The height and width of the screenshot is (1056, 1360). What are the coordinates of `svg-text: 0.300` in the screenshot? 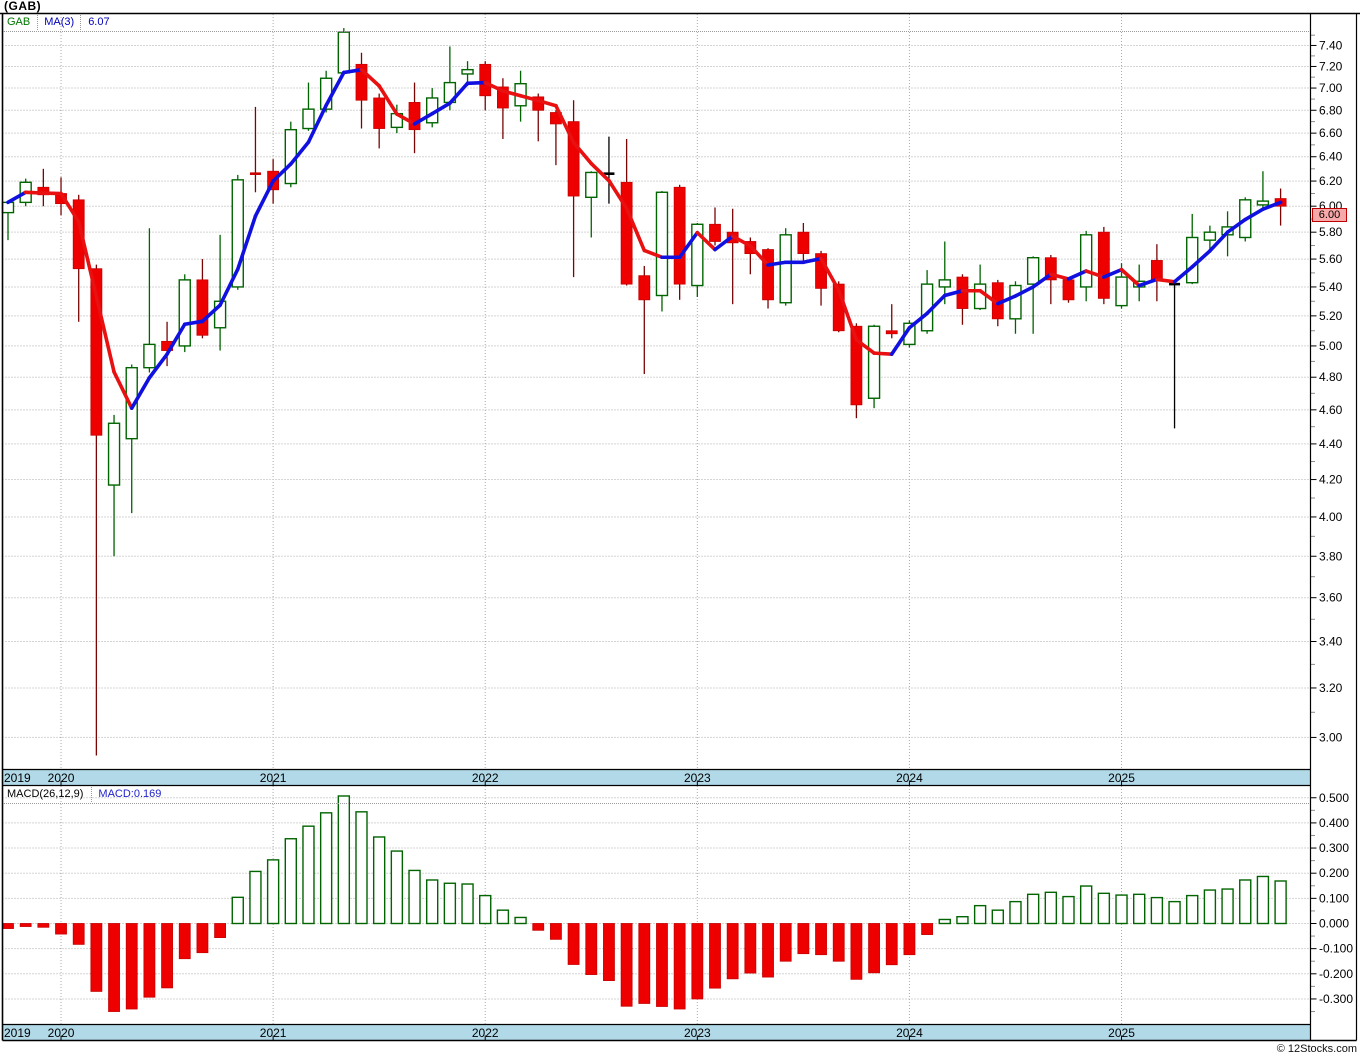 It's located at (1334, 848).